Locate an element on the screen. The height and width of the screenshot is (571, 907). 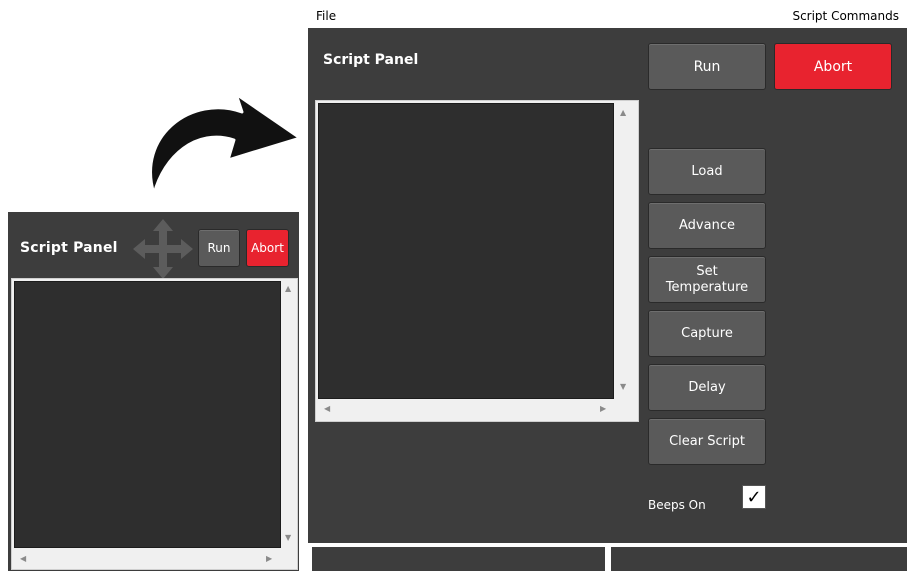
set-temperature-label-line1: Set is located at coordinates (707, 271).